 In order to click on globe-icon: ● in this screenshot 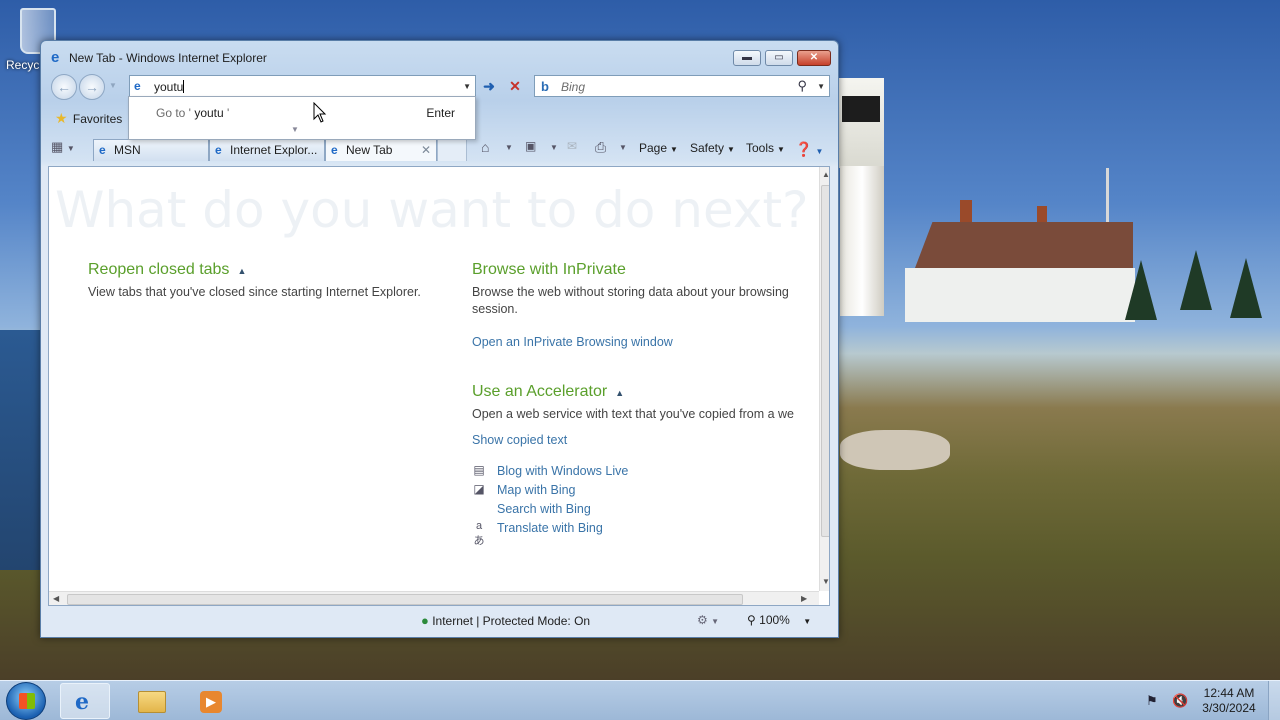, I will do `click(425, 620)`.